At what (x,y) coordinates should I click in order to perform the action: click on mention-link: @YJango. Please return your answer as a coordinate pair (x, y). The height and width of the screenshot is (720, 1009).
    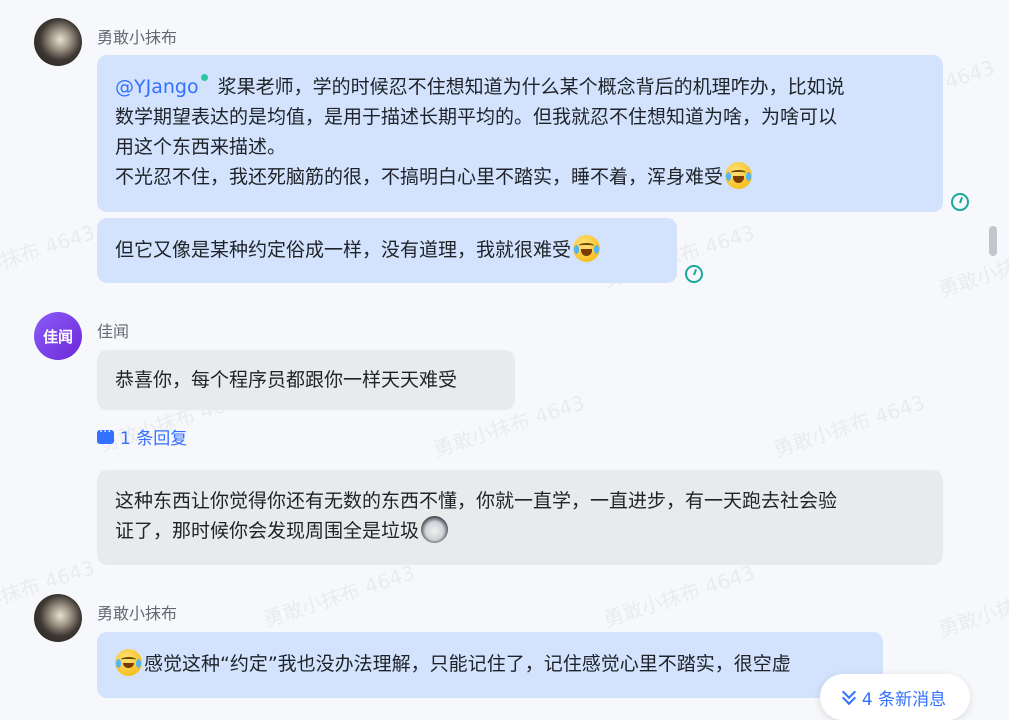
    Looking at the image, I should click on (157, 87).